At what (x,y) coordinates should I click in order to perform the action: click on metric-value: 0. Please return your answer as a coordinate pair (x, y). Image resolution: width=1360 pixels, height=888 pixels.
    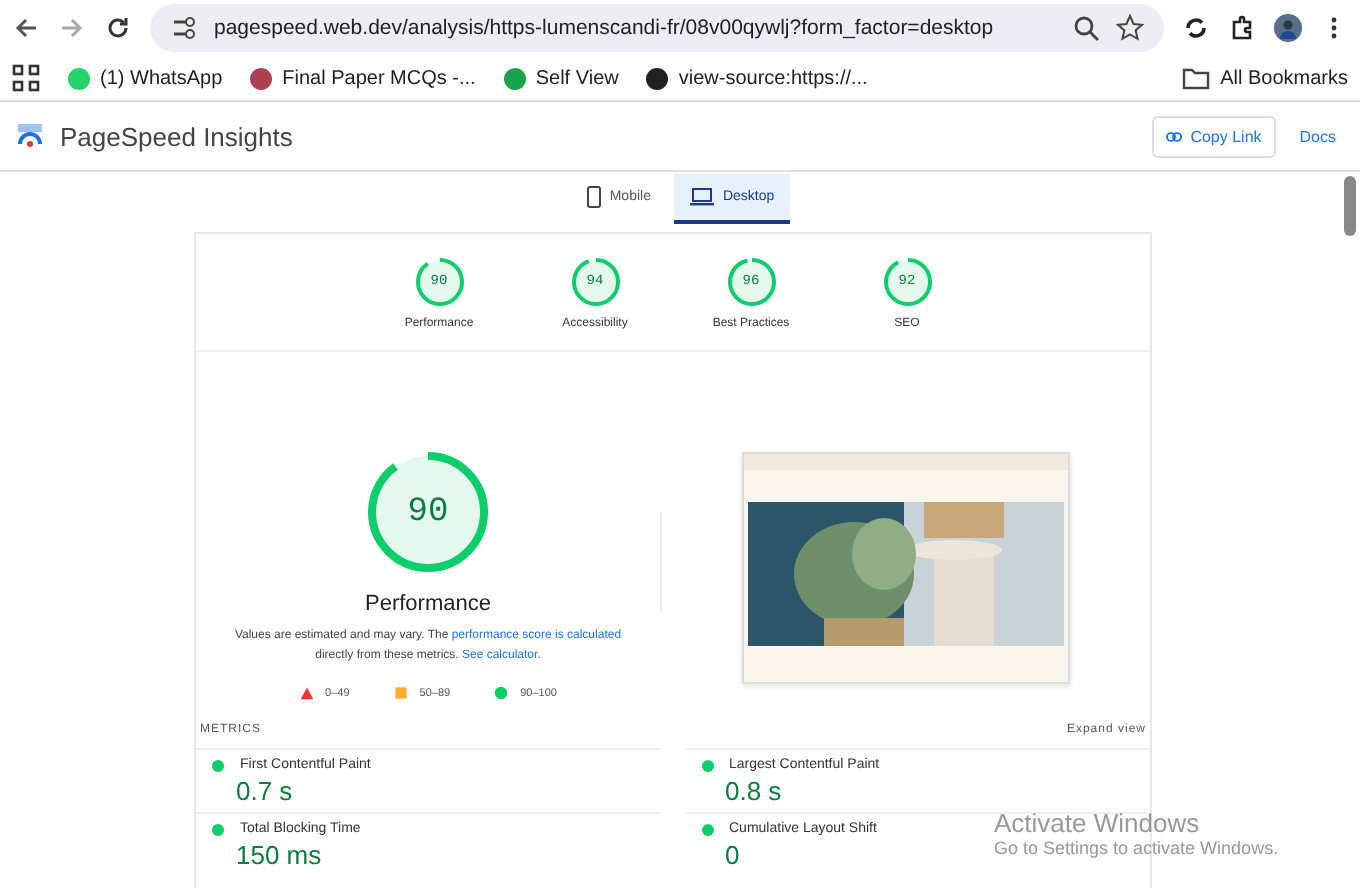
    Looking at the image, I should click on (732, 855).